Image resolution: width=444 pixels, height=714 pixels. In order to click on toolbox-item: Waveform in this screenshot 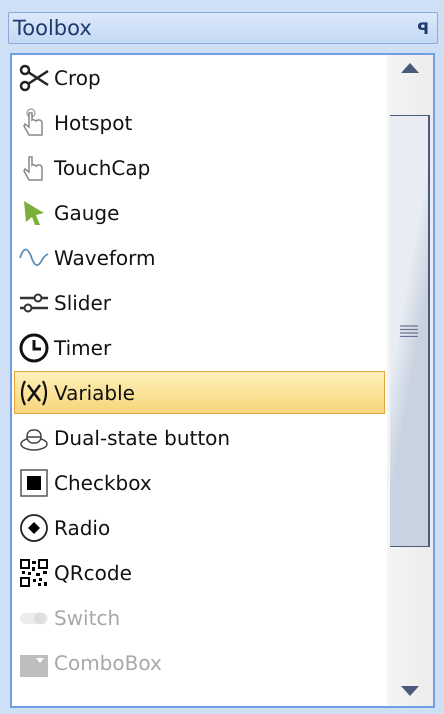, I will do `click(199, 257)`.